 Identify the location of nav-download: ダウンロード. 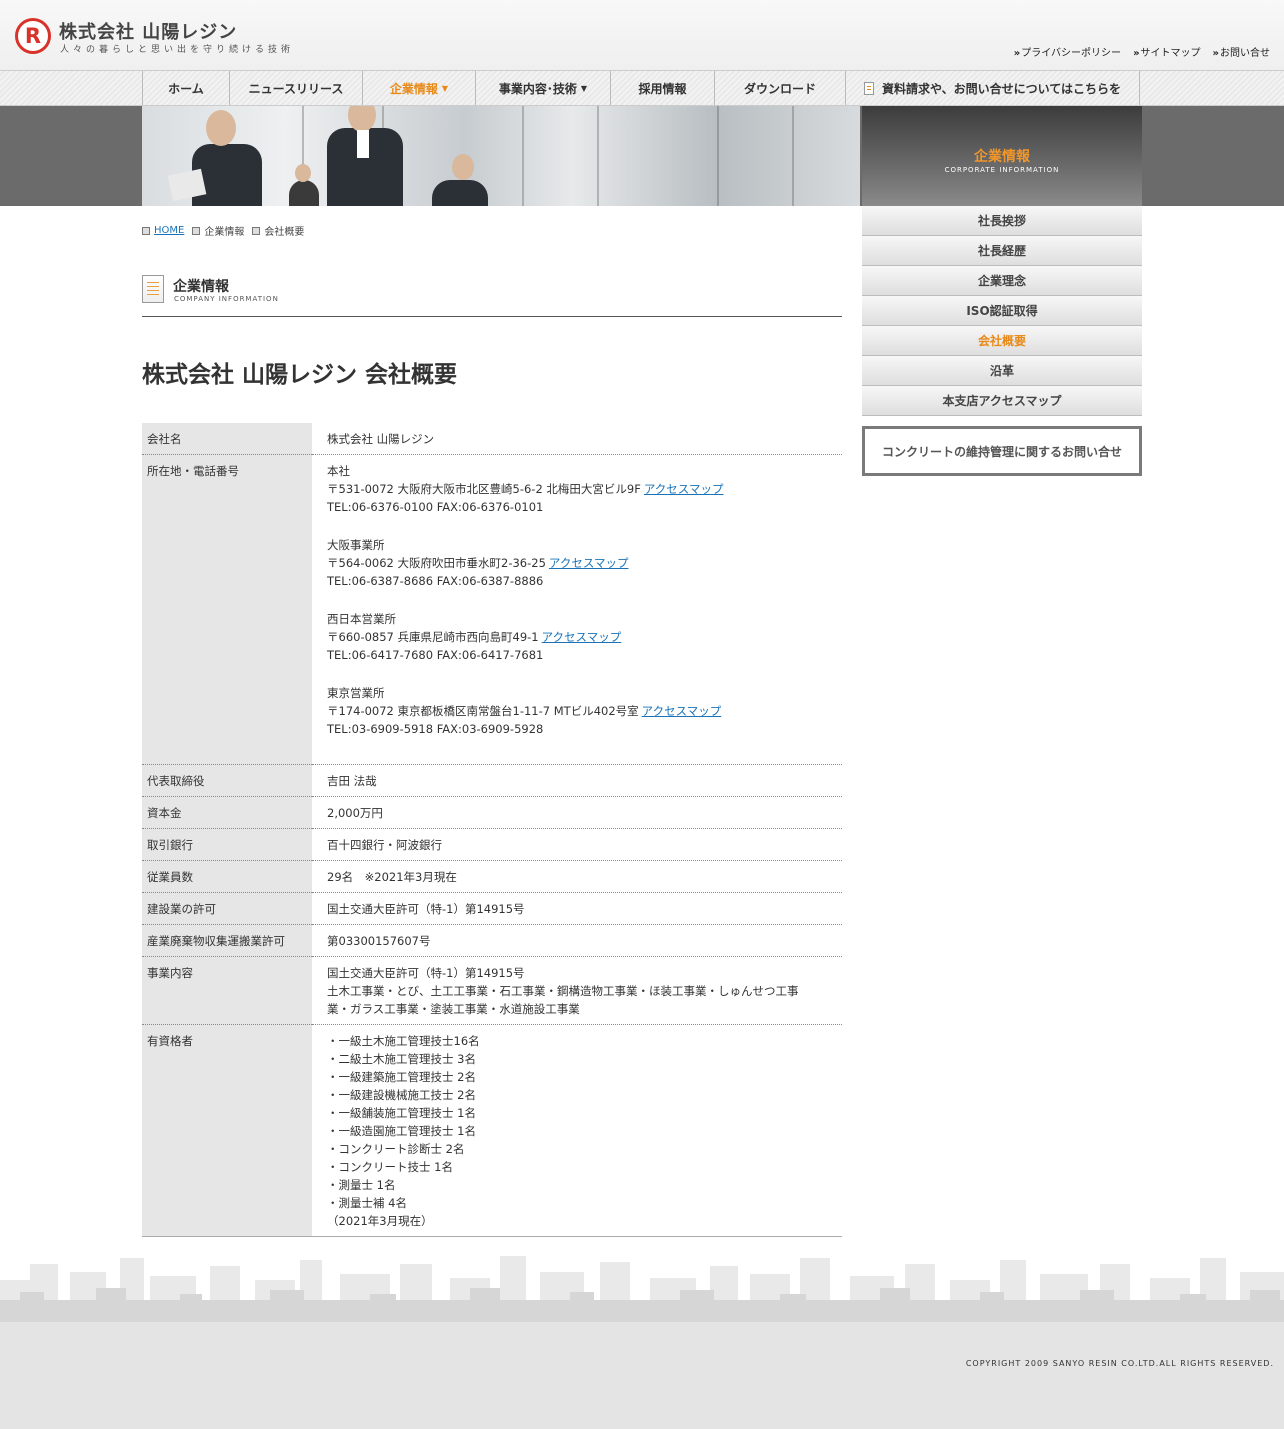
(779, 88).